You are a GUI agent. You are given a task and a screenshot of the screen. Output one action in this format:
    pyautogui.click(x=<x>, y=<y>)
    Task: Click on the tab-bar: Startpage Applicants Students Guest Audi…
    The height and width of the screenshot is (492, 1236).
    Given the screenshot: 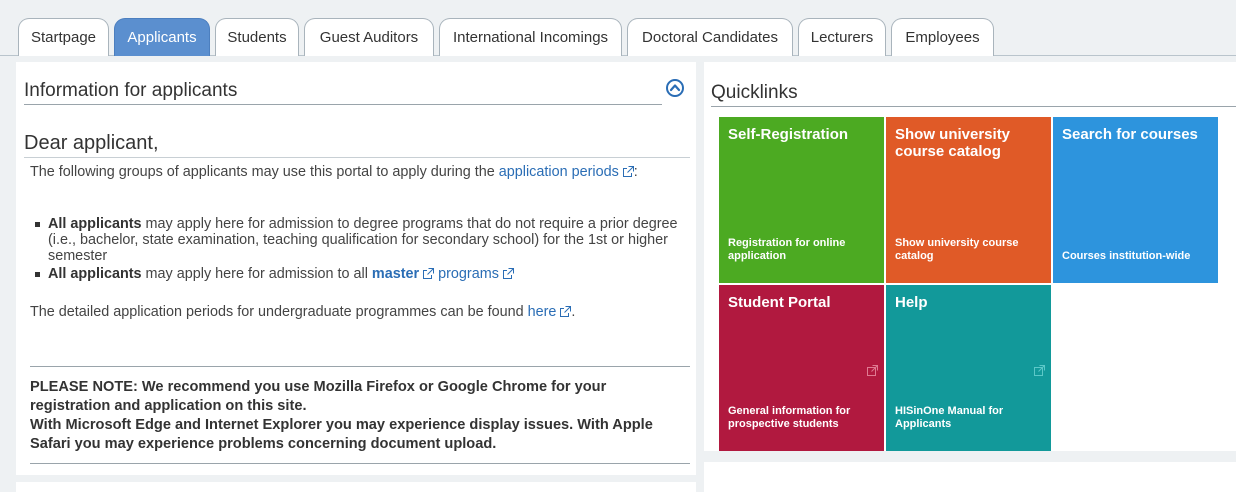 What is the action you would take?
    pyautogui.click(x=618, y=28)
    